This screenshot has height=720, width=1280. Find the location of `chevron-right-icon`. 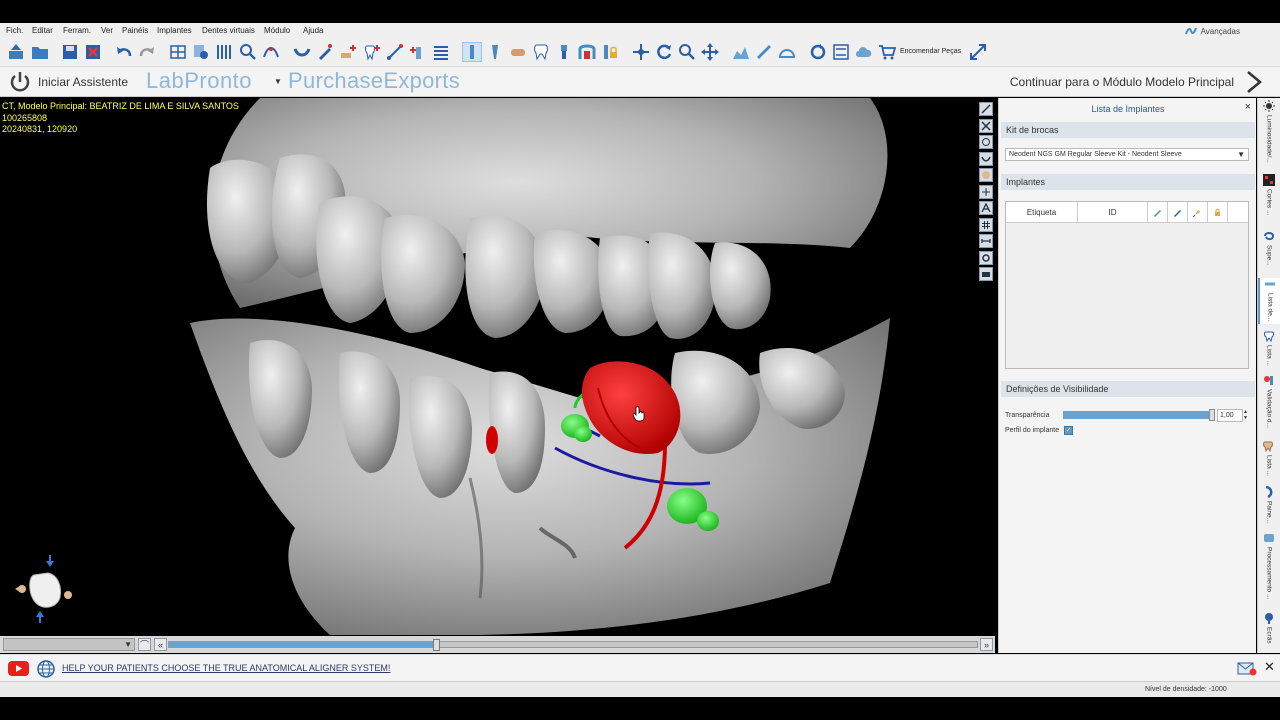

chevron-right-icon is located at coordinates (1255, 82).